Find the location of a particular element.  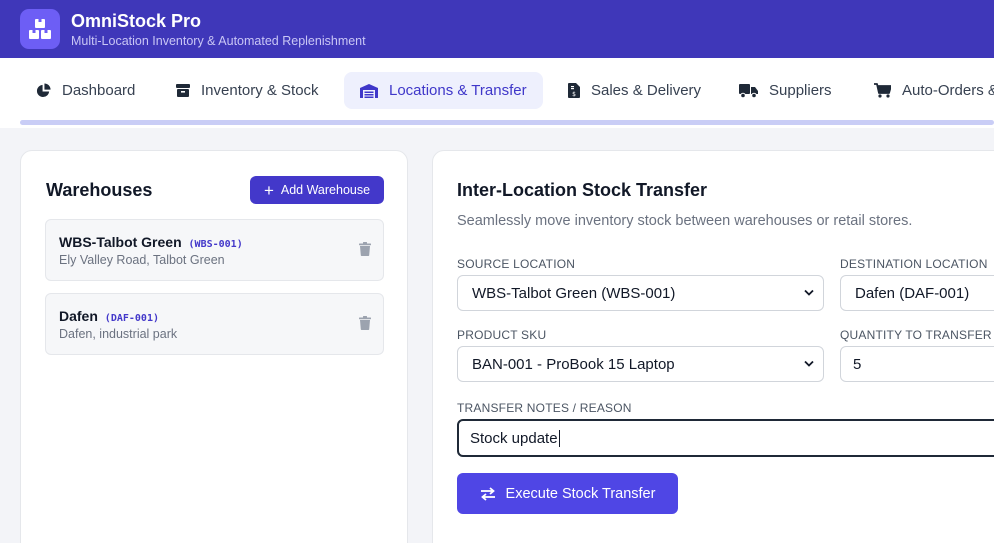

pie-chart-icon is located at coordinates (43, 90).